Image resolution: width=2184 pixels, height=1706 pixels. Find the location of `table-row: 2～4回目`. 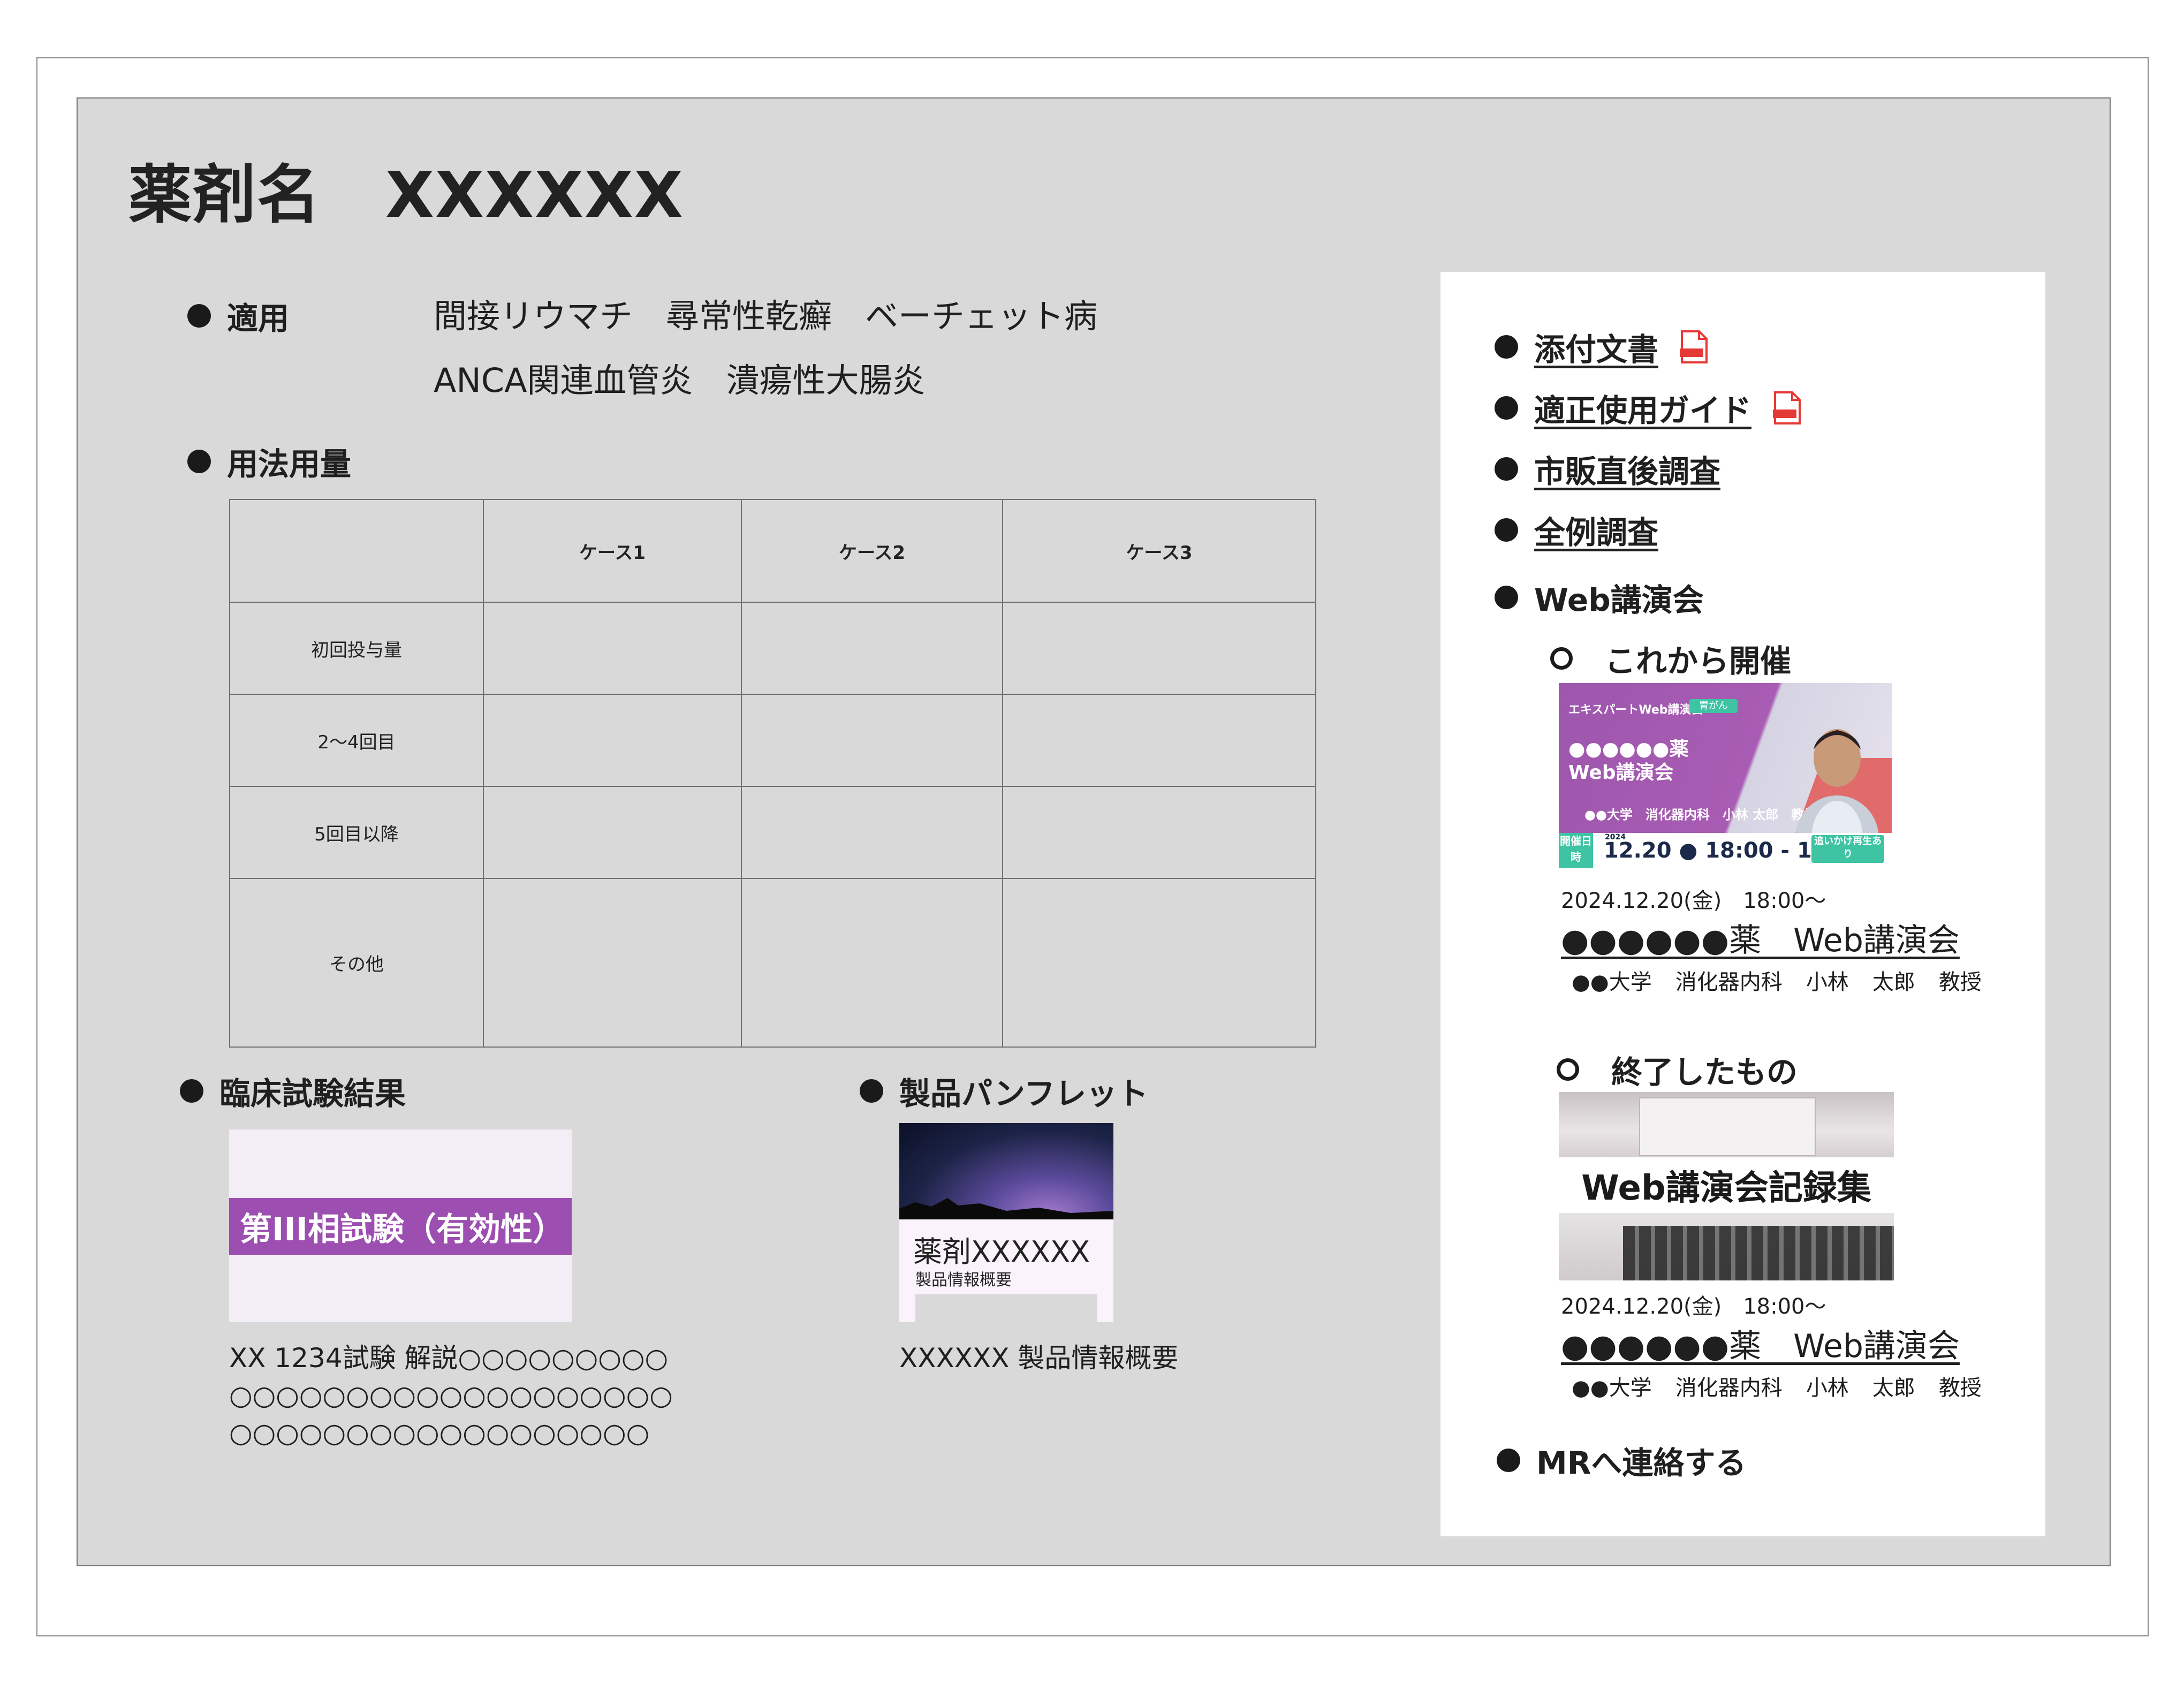

table-row: 2～4回目 is located at coordinates (772, 740).